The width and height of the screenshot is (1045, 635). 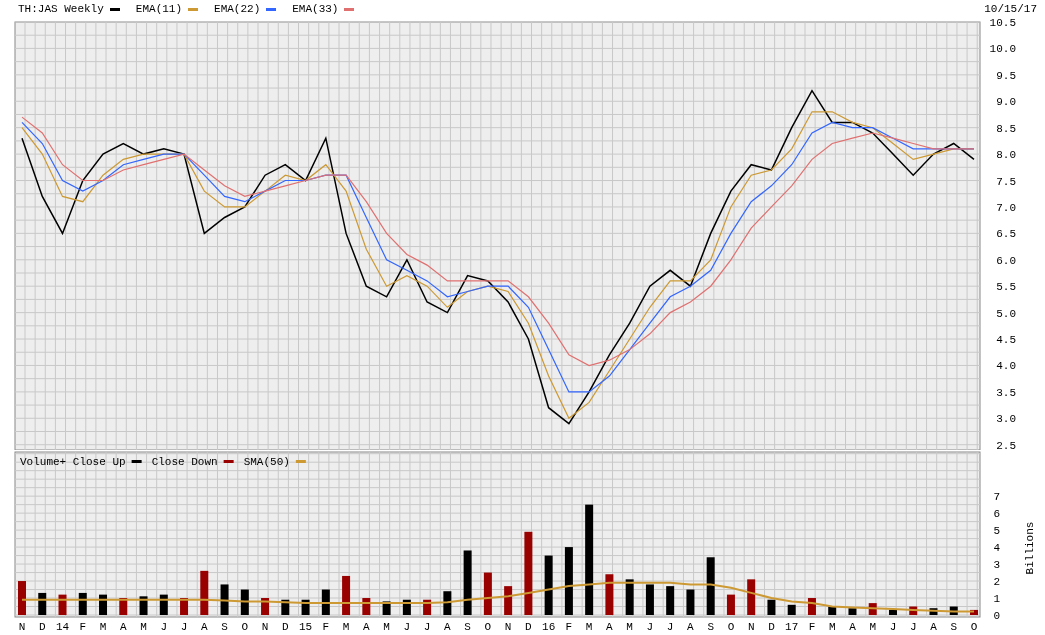 What do you see at coordinates (1006, 102) in the screenshot?
I see `y-tick-label: 9.0` at bounding box center [1006, 102].